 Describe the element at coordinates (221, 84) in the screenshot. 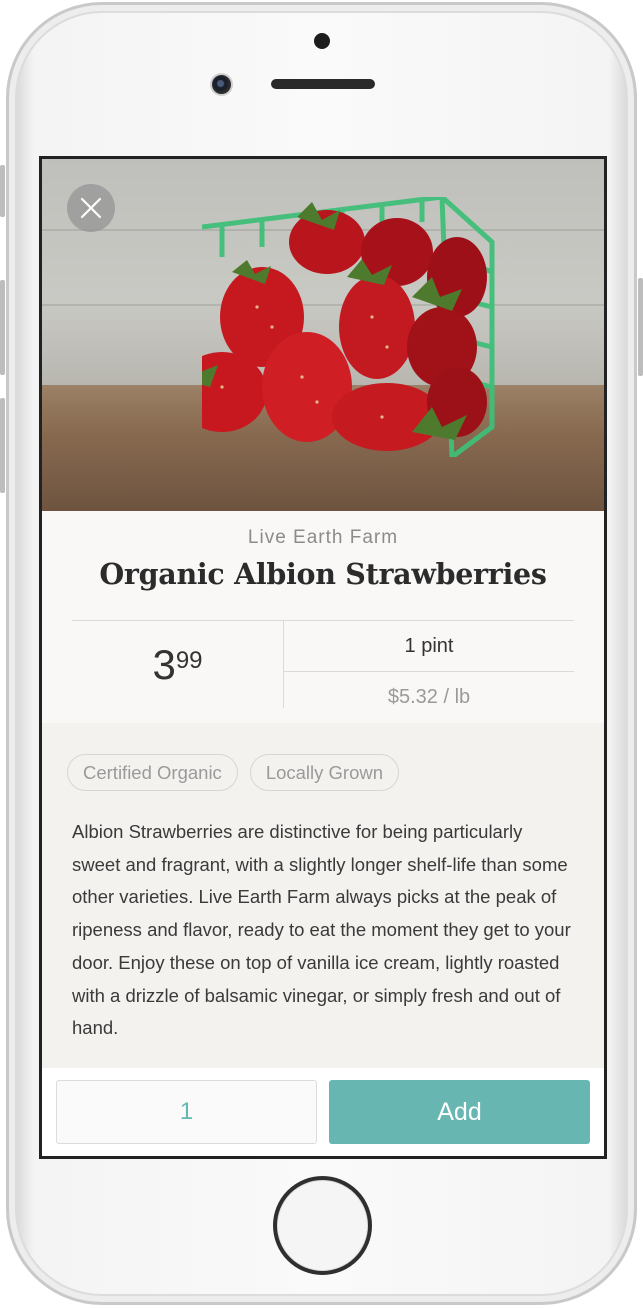

I see `front-camera` at that location.